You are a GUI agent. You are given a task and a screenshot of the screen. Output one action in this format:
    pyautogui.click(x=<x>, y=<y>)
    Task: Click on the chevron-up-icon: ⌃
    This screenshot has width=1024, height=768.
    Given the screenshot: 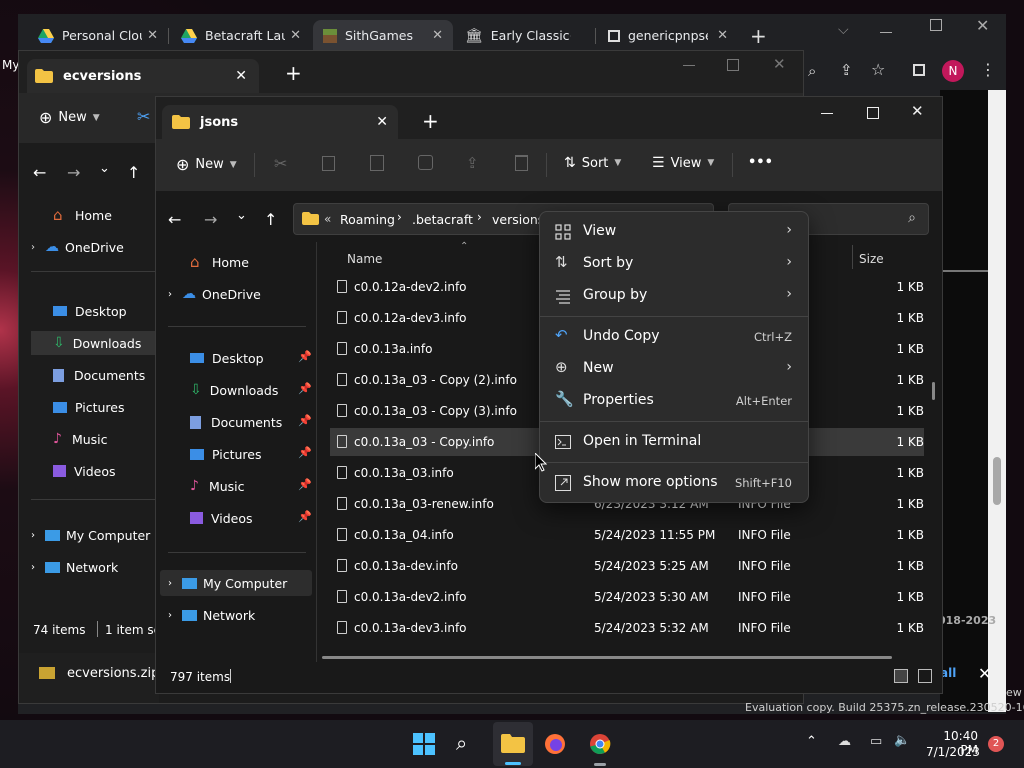 What is the action you would take?
    pyautogui.click(x=811, y=741)
    